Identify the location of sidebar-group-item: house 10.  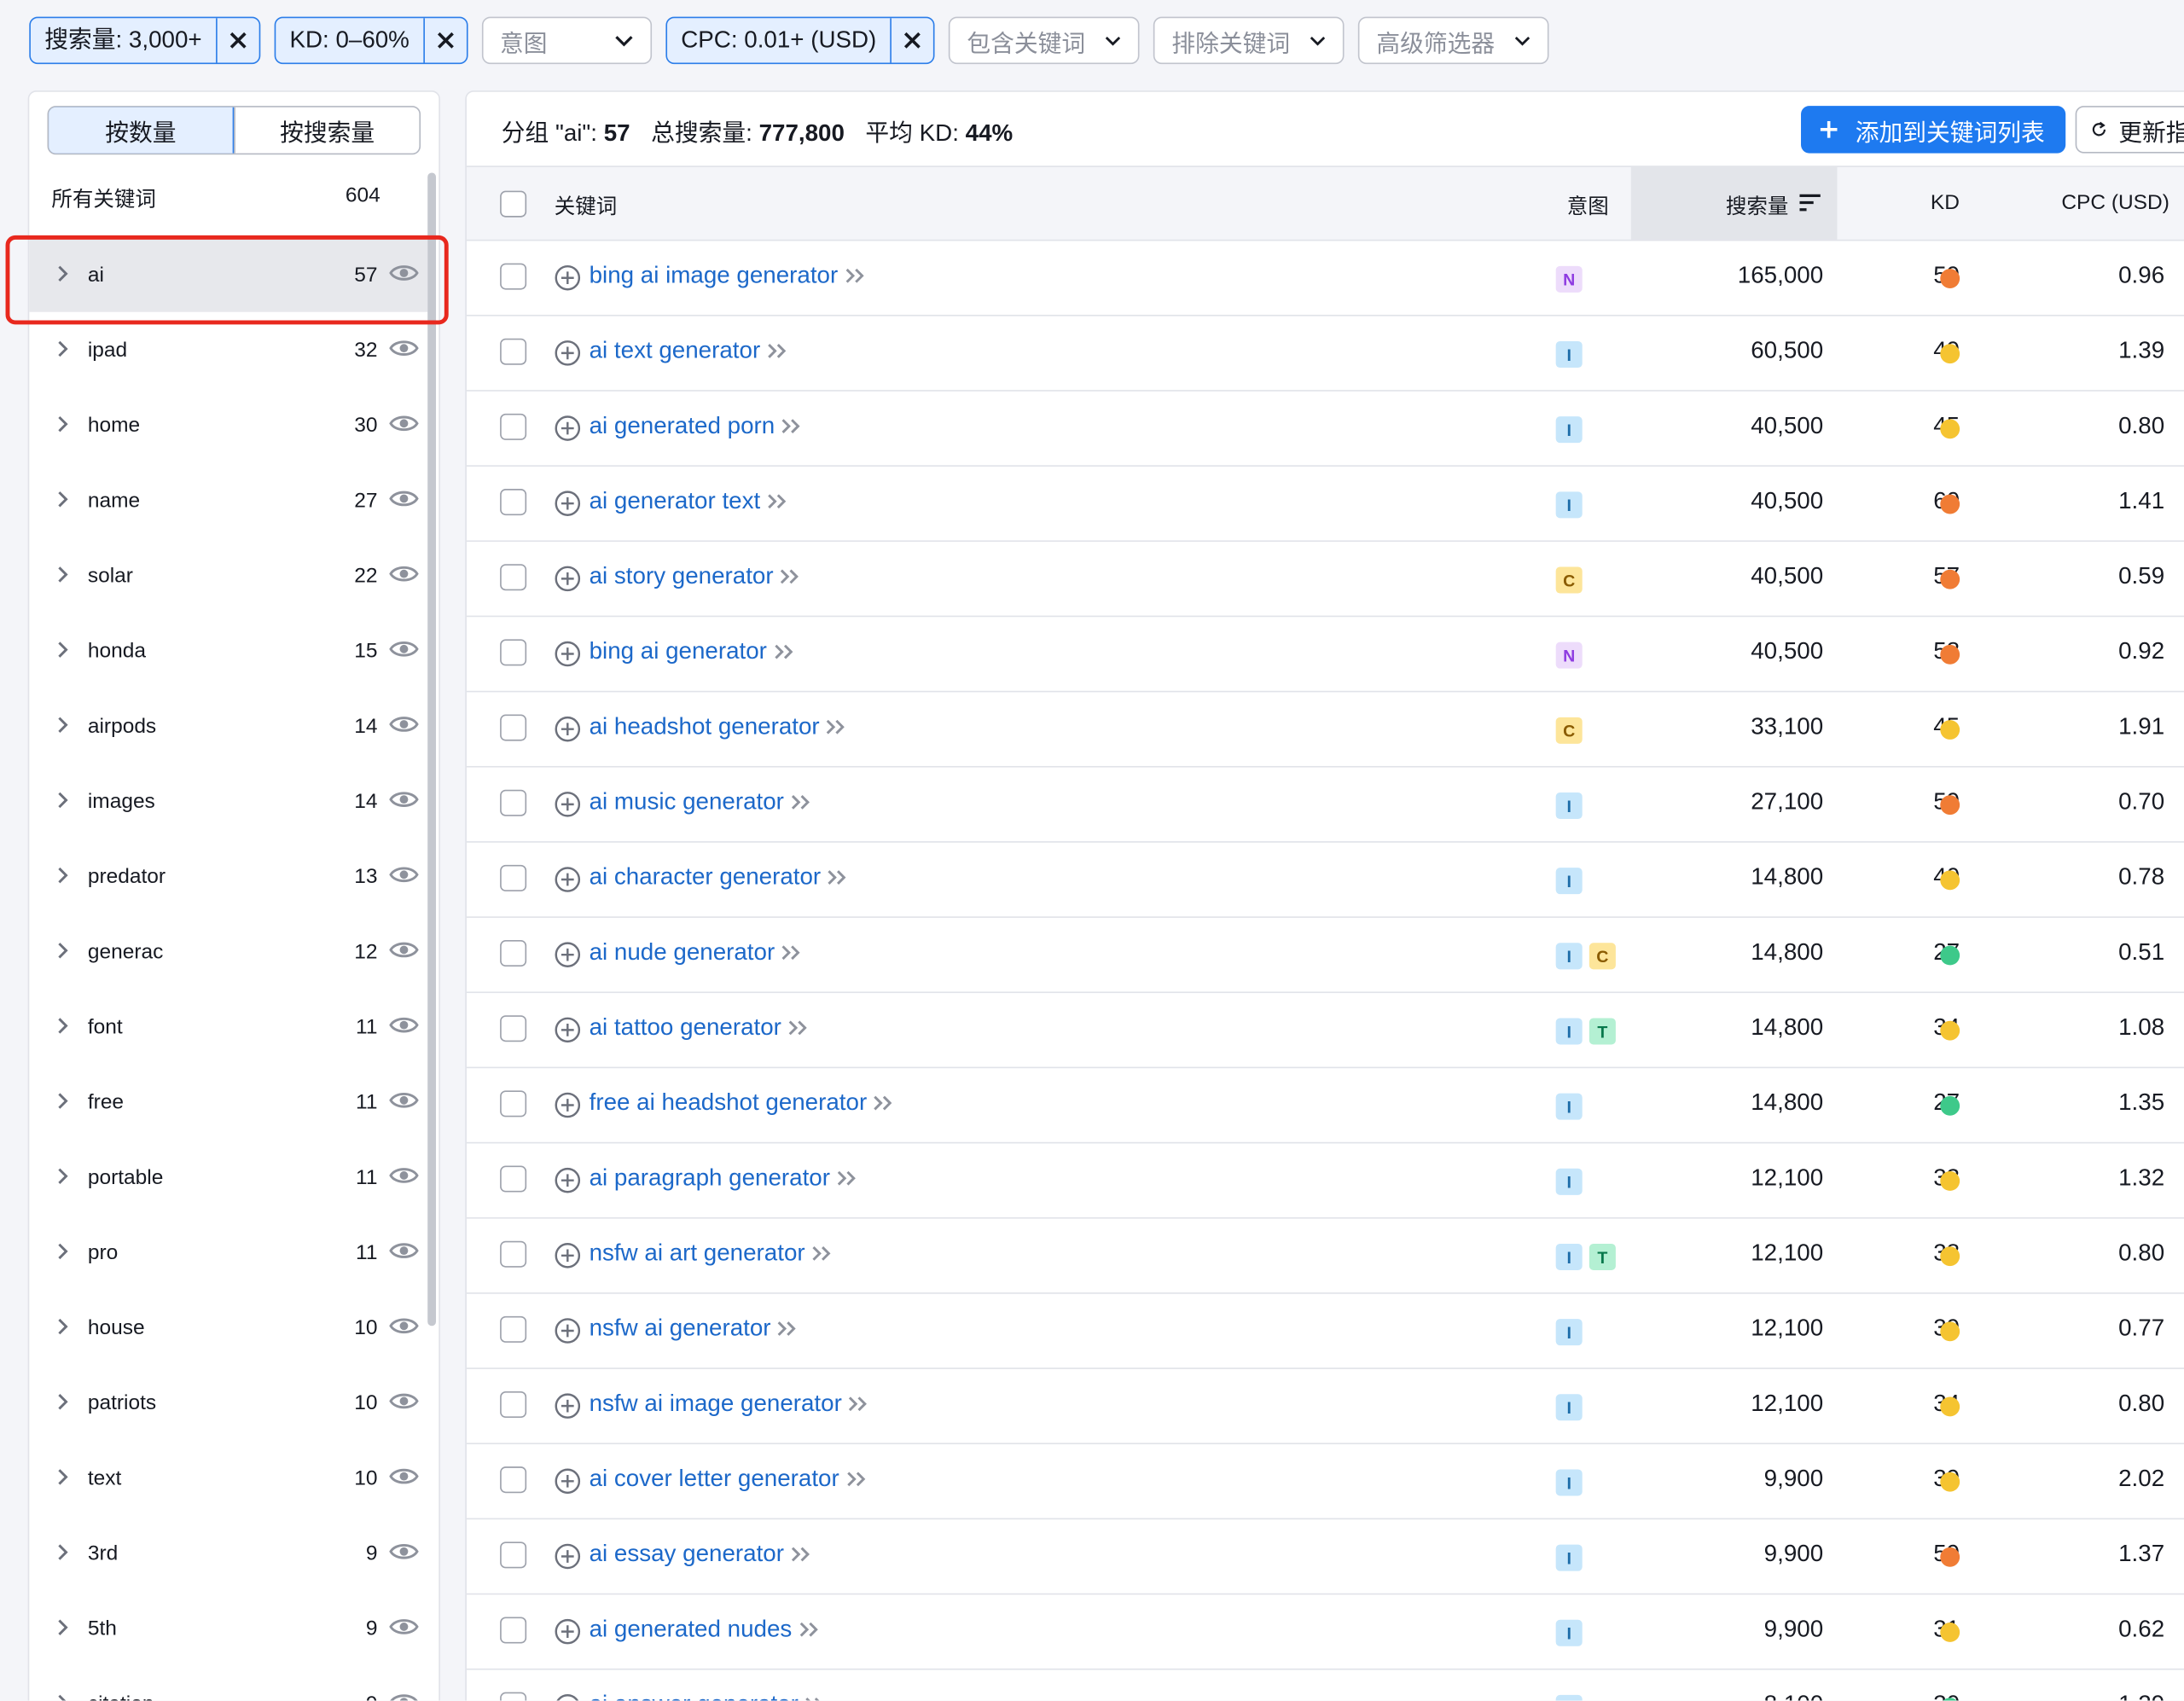
(228, 1327).